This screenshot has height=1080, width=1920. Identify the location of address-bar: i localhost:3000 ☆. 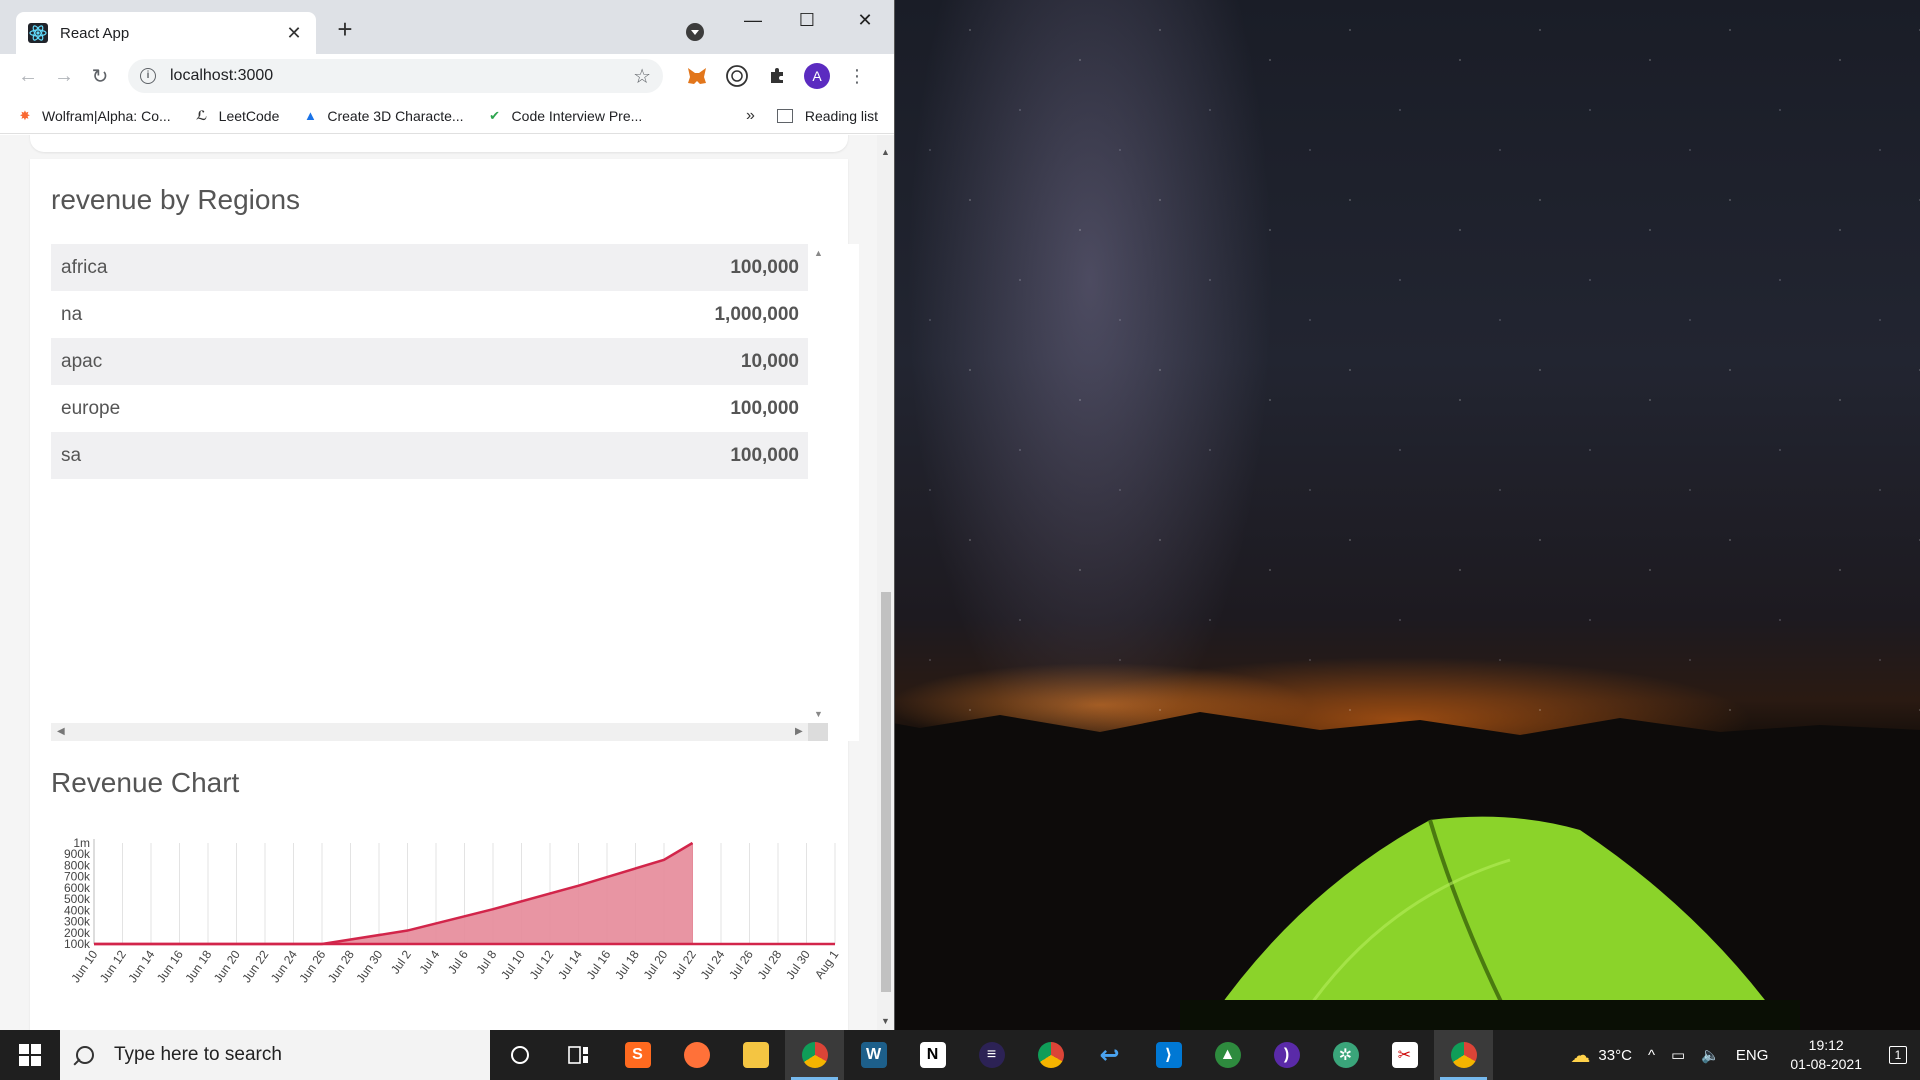
(395, 76).